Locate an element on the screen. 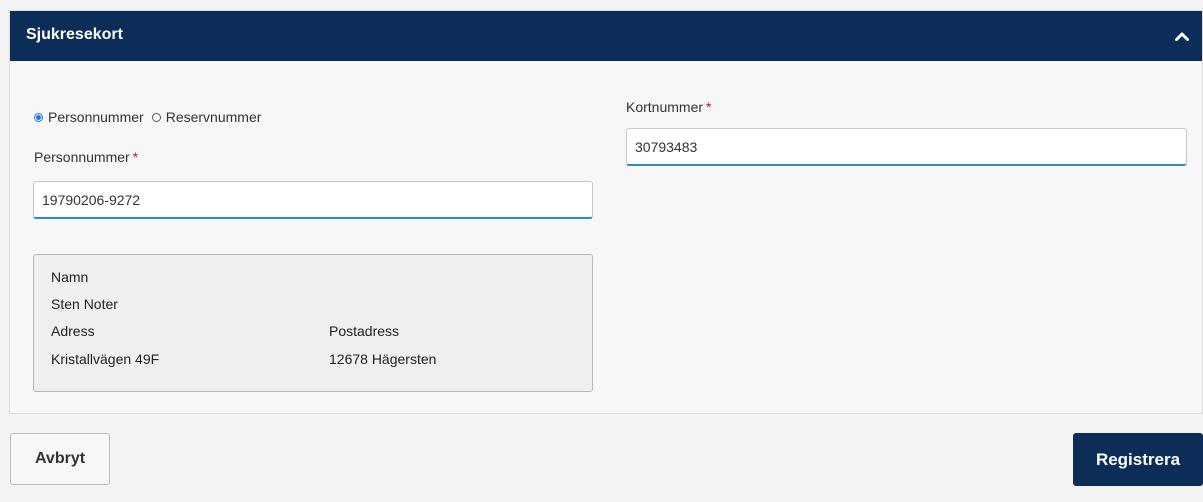 The image size is (1203, 502). cancel-button: Avbryt is located at coordinates (60, 459).